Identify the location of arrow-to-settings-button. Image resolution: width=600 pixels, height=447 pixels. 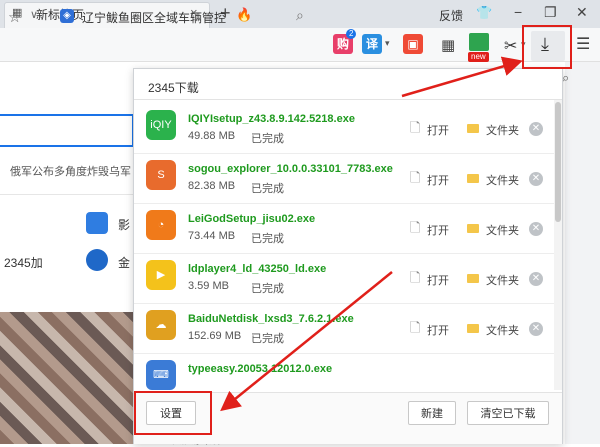
(306, 341).